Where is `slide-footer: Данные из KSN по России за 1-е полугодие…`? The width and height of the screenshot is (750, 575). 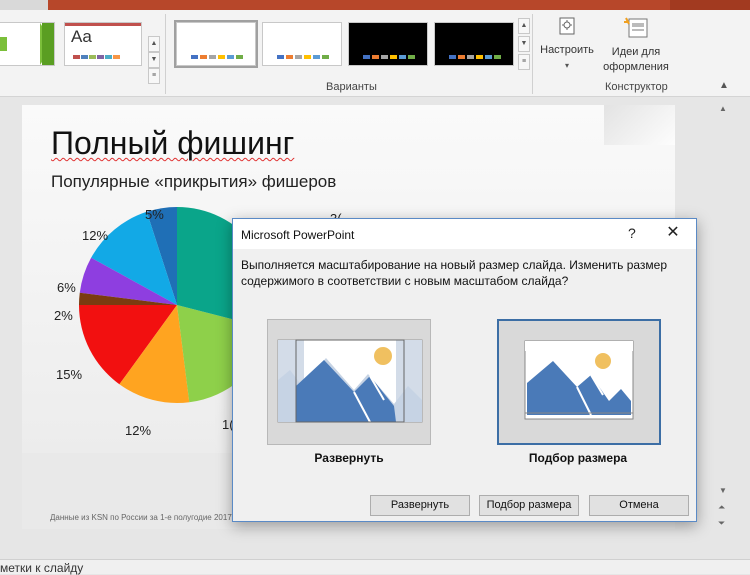 slide-footer: Данные из KSN по России за 1-е полугодие… is located at coordinates (141, 517).